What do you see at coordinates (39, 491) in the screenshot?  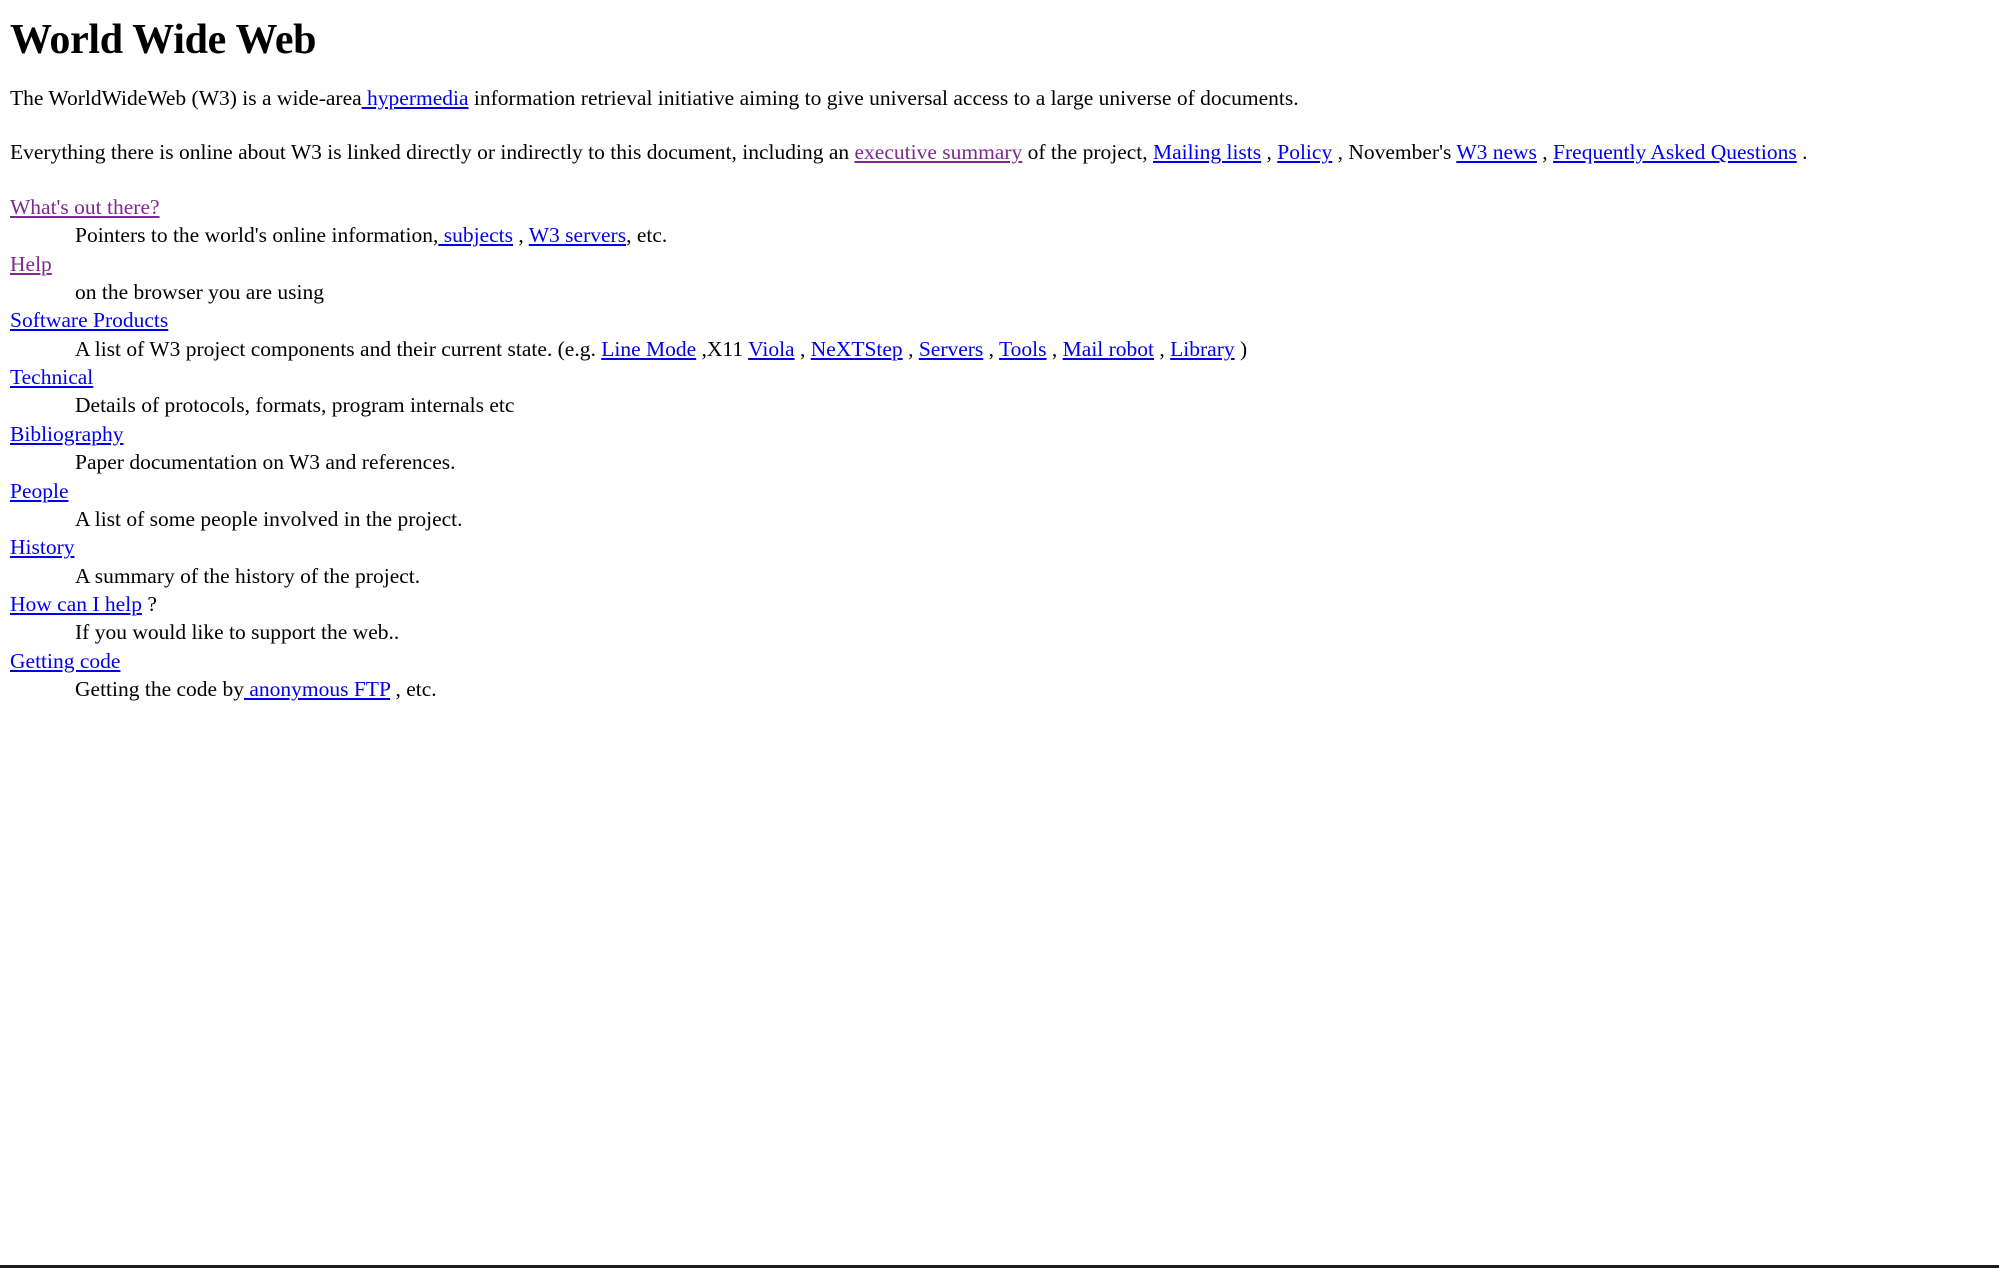 I see `term-link: People` at bounding box center [39, 491].